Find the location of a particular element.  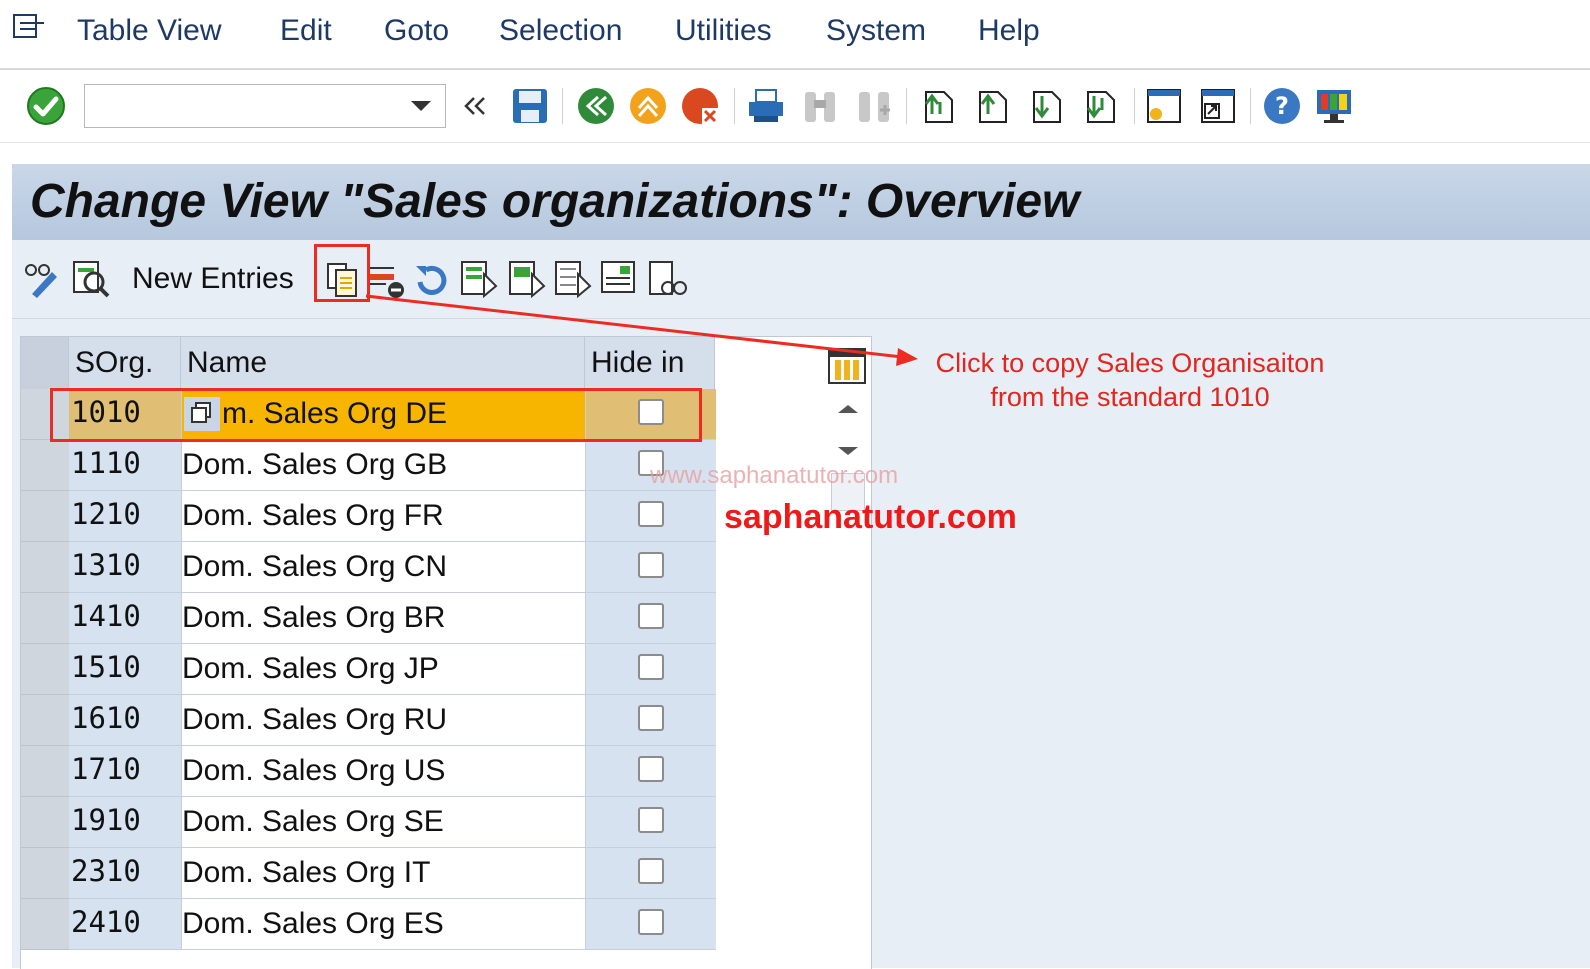

table-row: 2410 Dom. Sales Org ES is located at coordinates (368, 924).